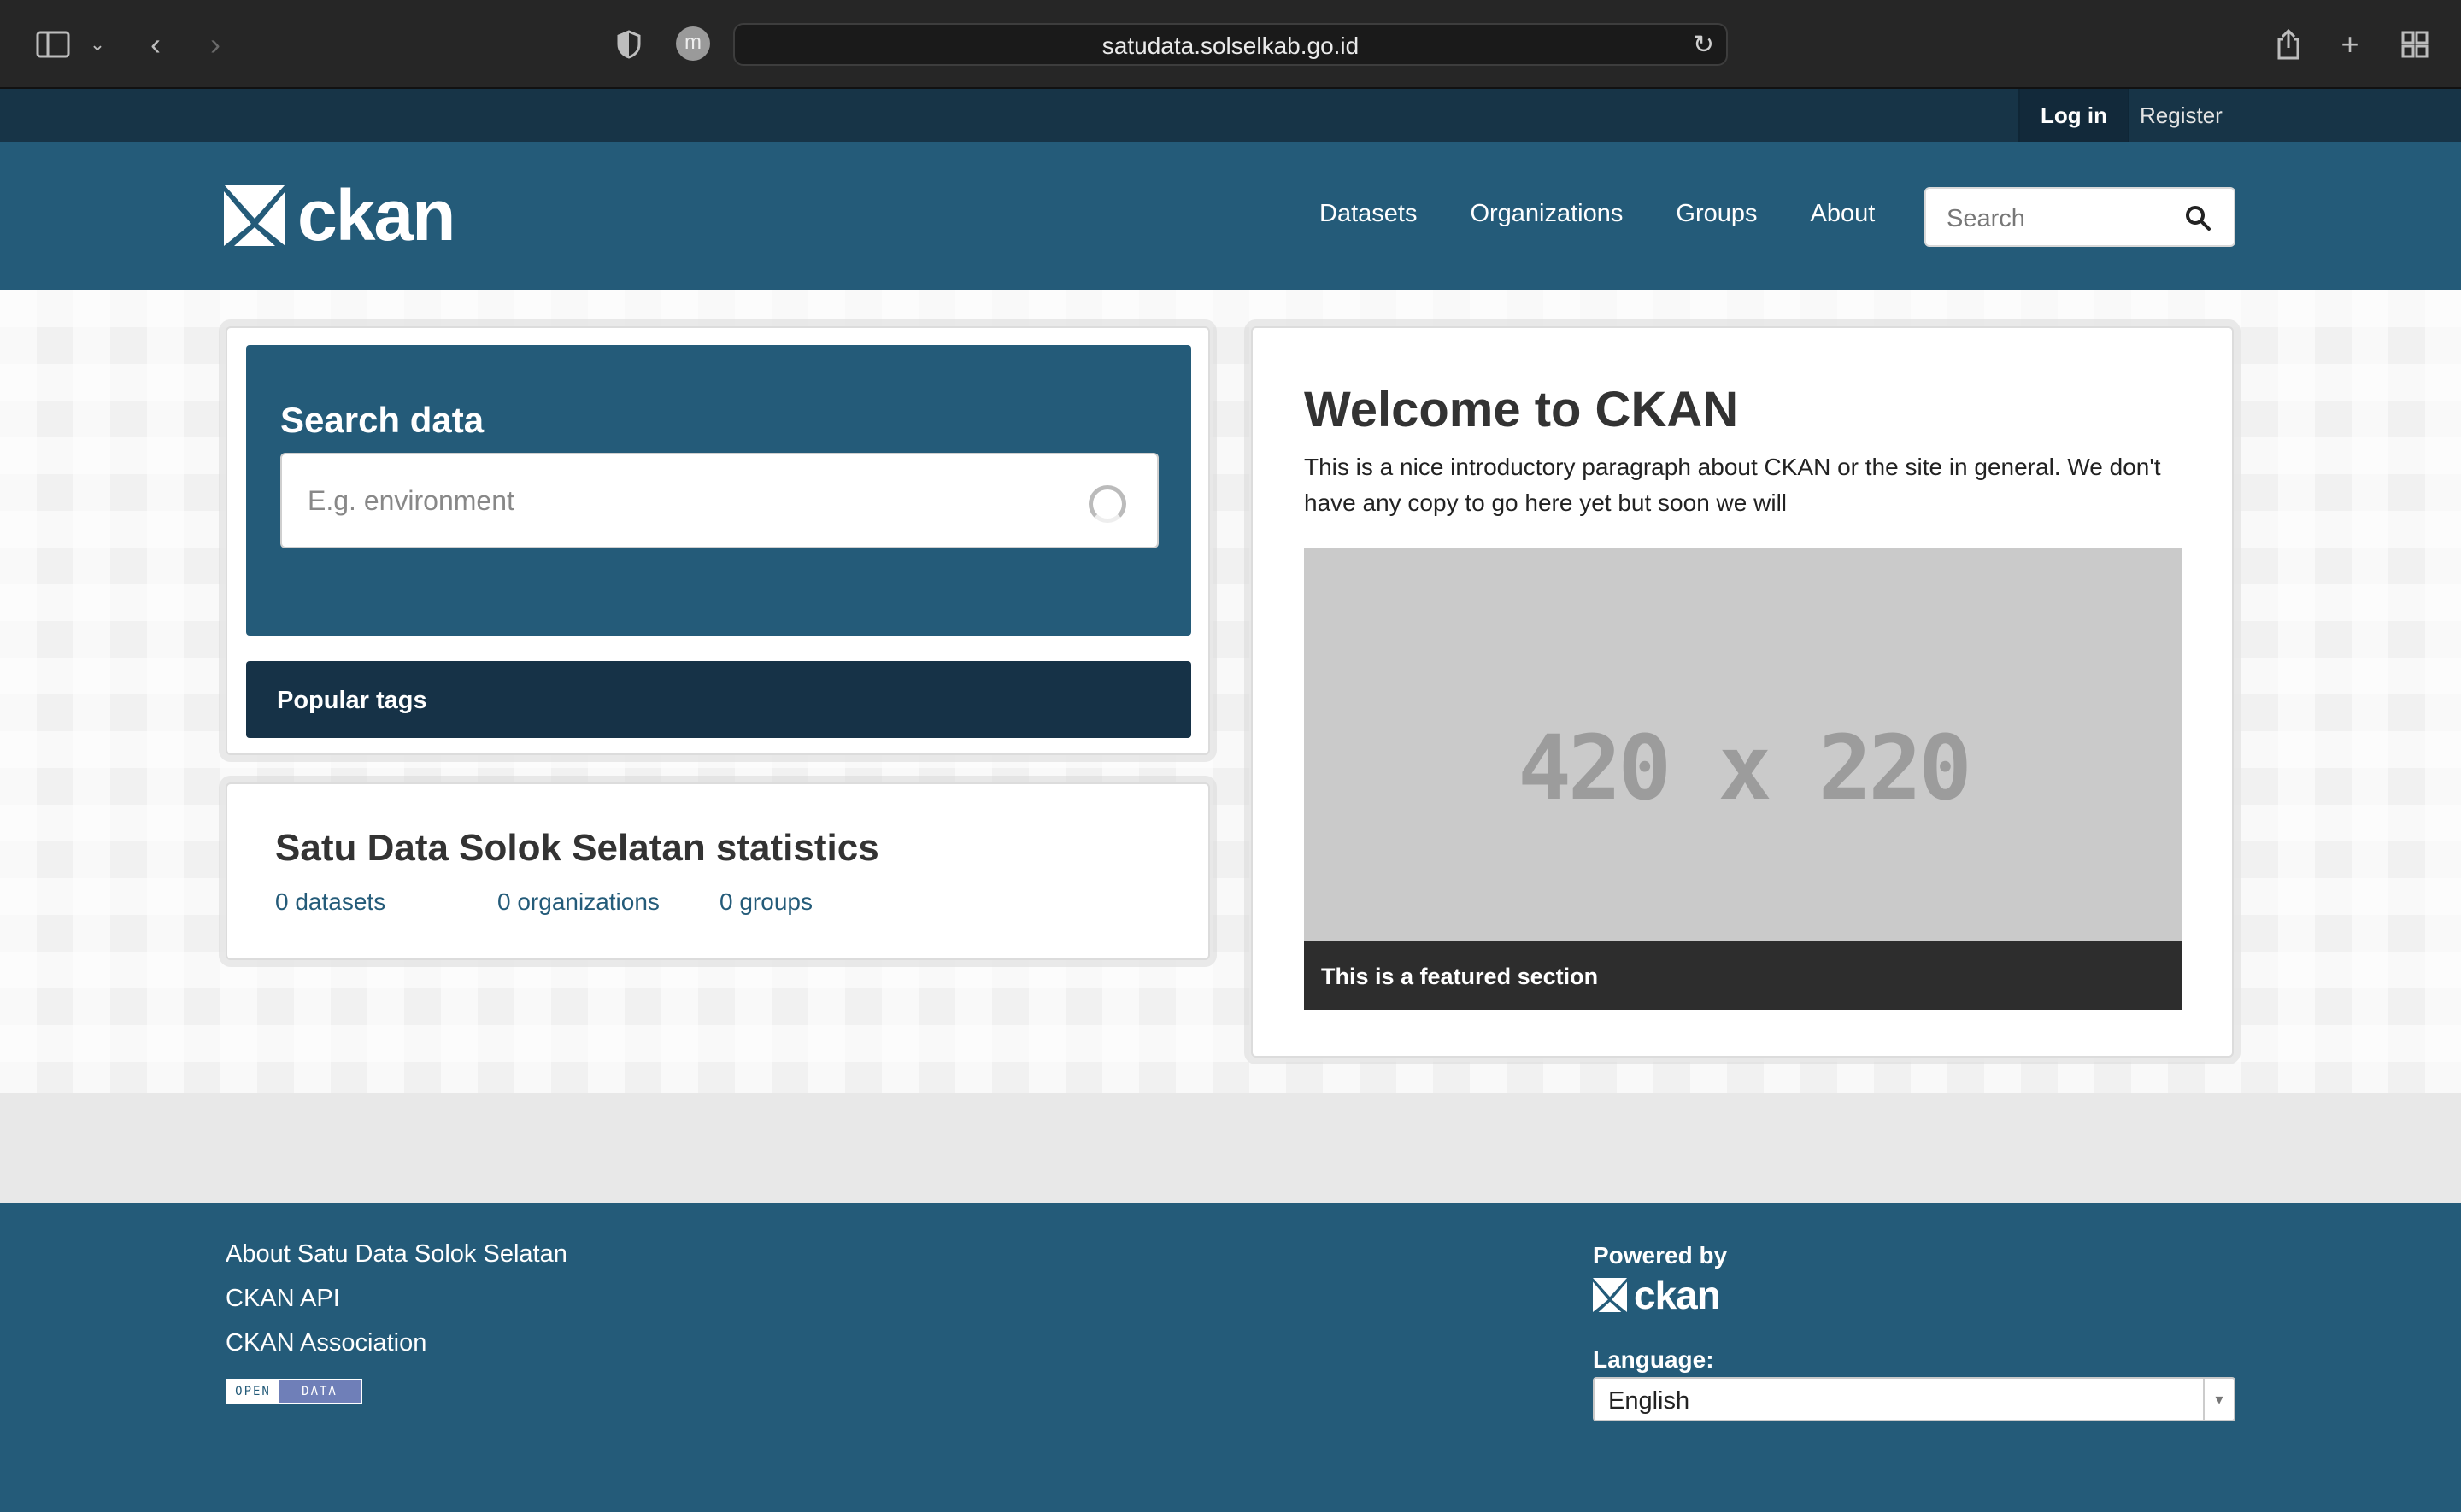 The image size is (2461, 1512). Describe the element at coordinates (283, 1299) in the screenshot. I see `footer-link-api: CKAN API` at that location.